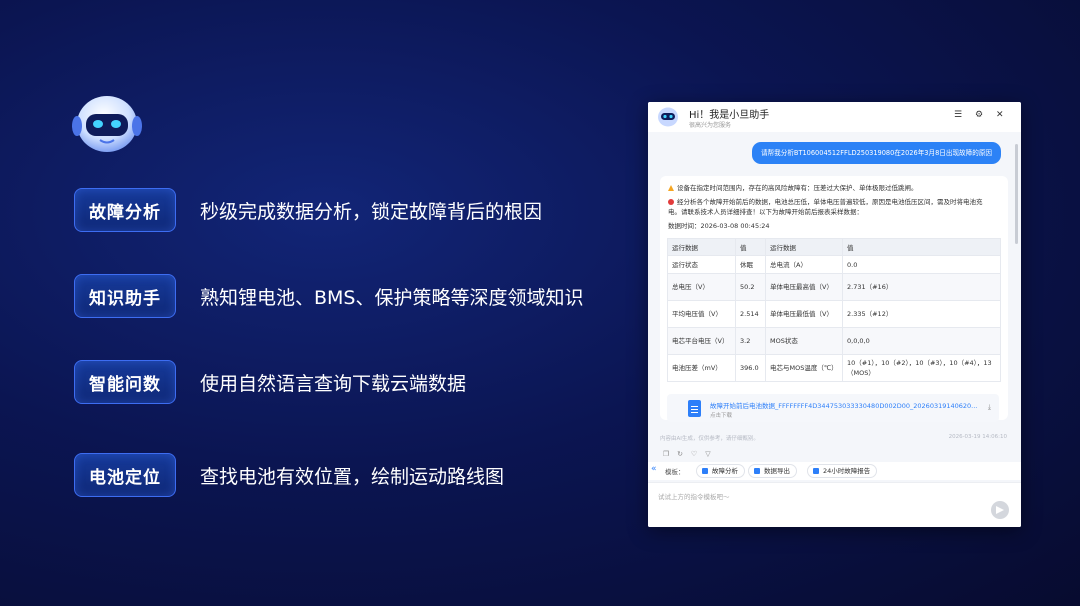  What do you see at coordinates (701, 368) in the screenshot?
I see `table-cell: 电池压差（mV）` at bounding box center [701, 368].